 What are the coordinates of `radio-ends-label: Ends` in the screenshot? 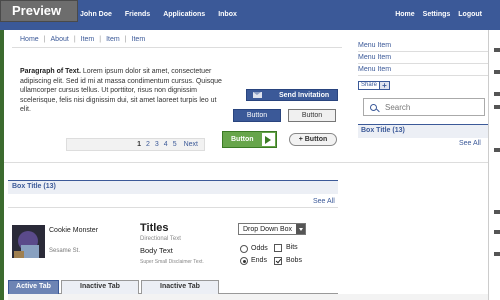 It's located at (259, 260).